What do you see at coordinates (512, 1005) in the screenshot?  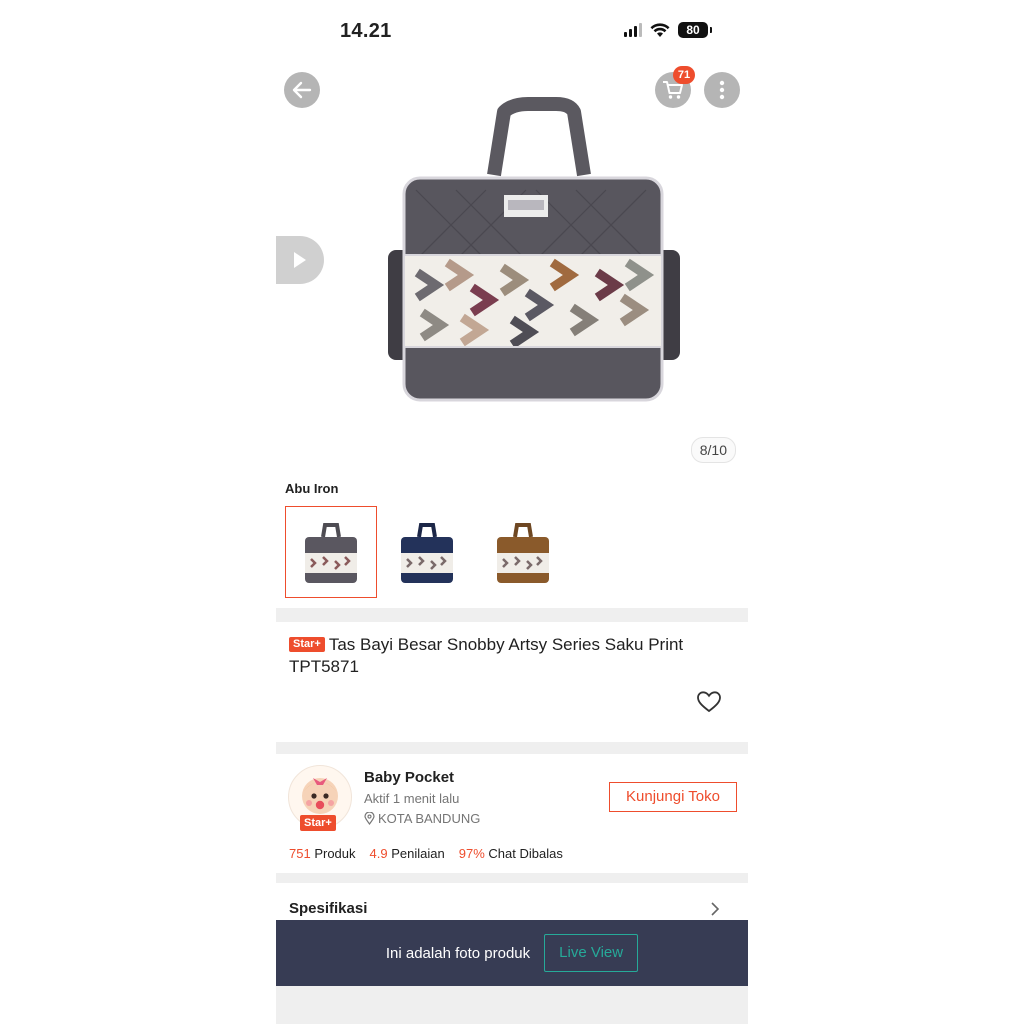 I see `bottom-area` at bounding box center [512, 1005].